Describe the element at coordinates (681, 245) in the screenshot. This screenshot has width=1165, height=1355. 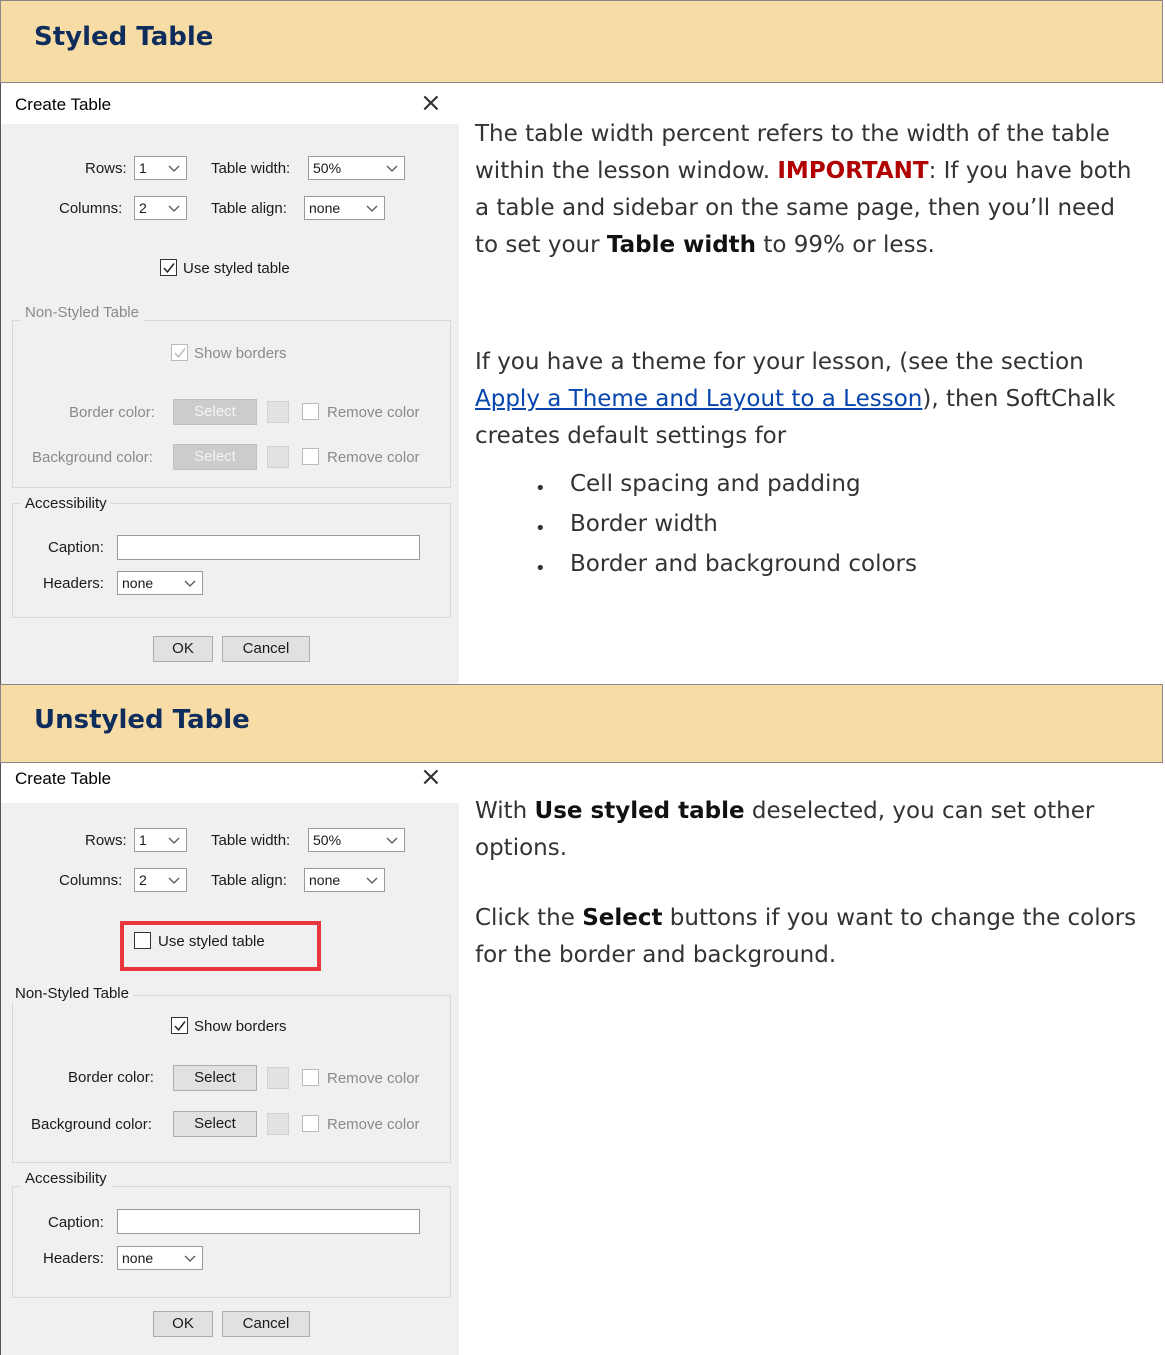
I see `table-width-bold: Table width` at that location.